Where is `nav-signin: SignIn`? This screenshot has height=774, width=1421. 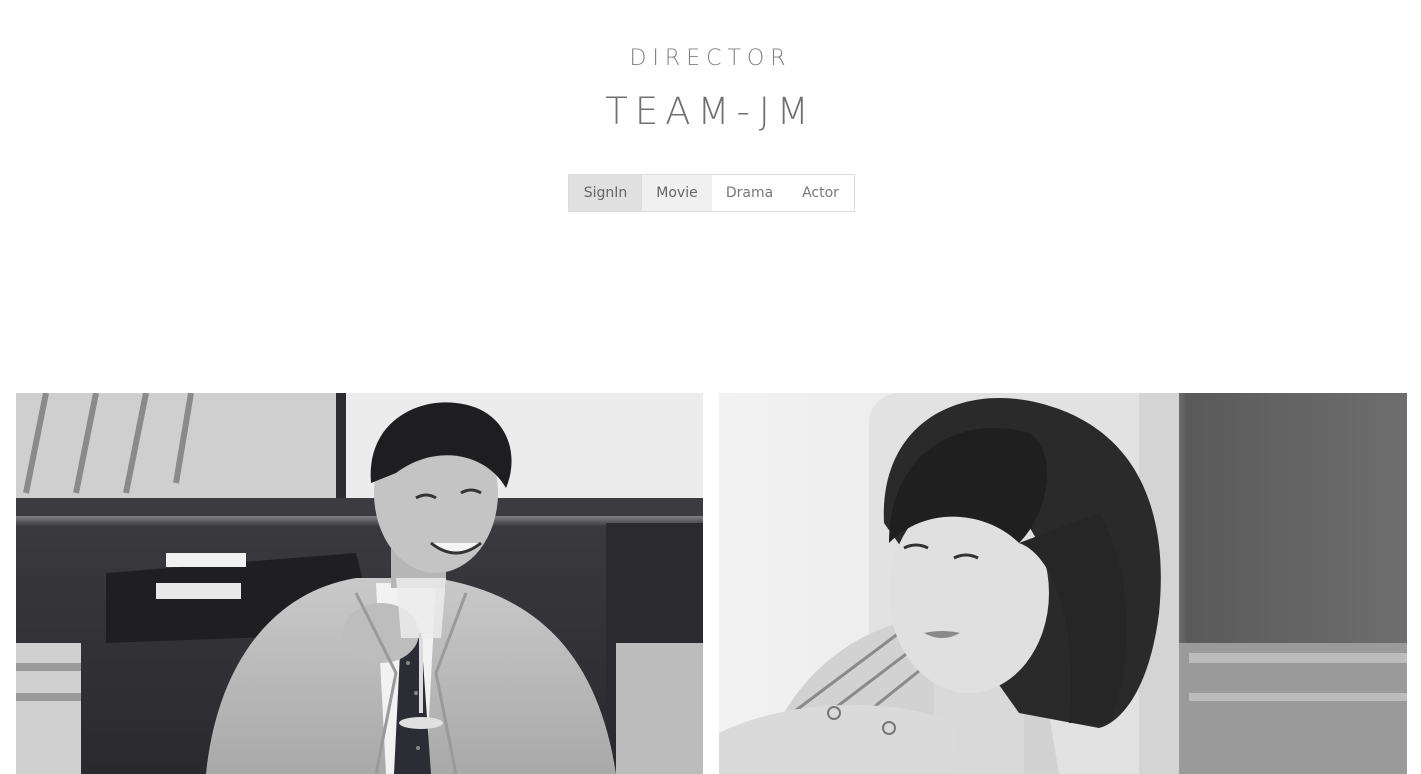 nav-signin: SignIn is located at coordinates (605, 193).